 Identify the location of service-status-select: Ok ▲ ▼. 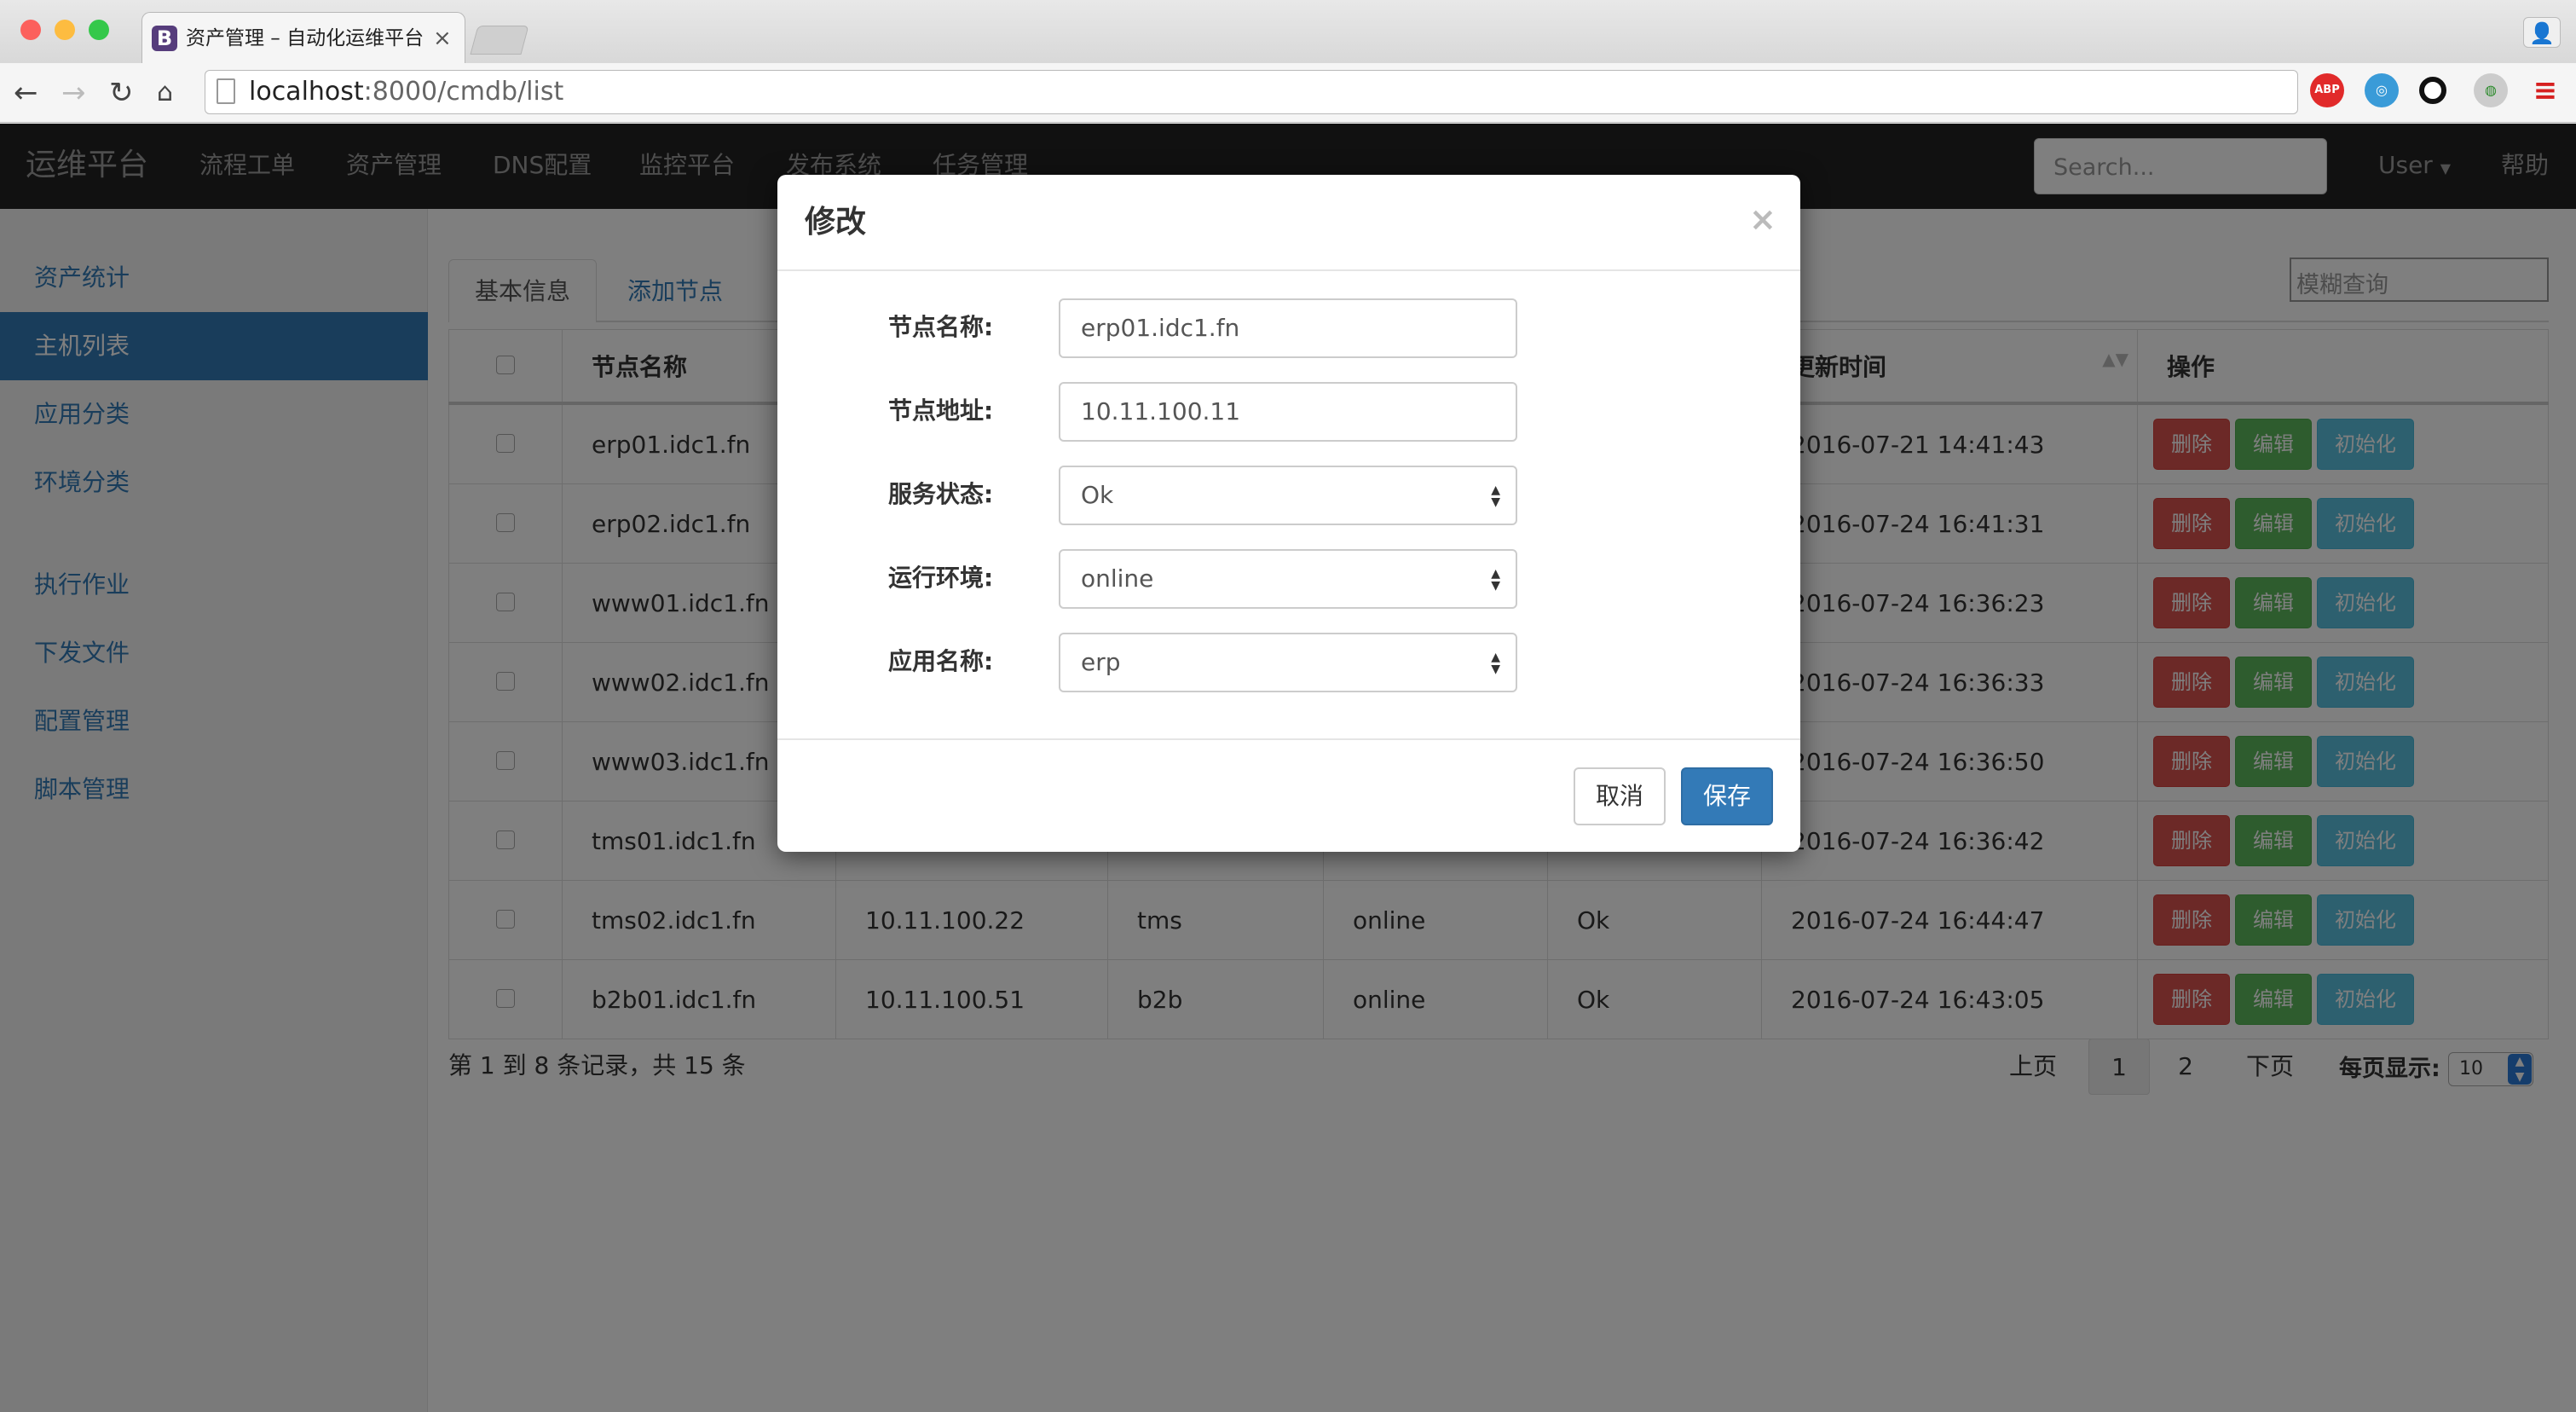
(1288, 495).